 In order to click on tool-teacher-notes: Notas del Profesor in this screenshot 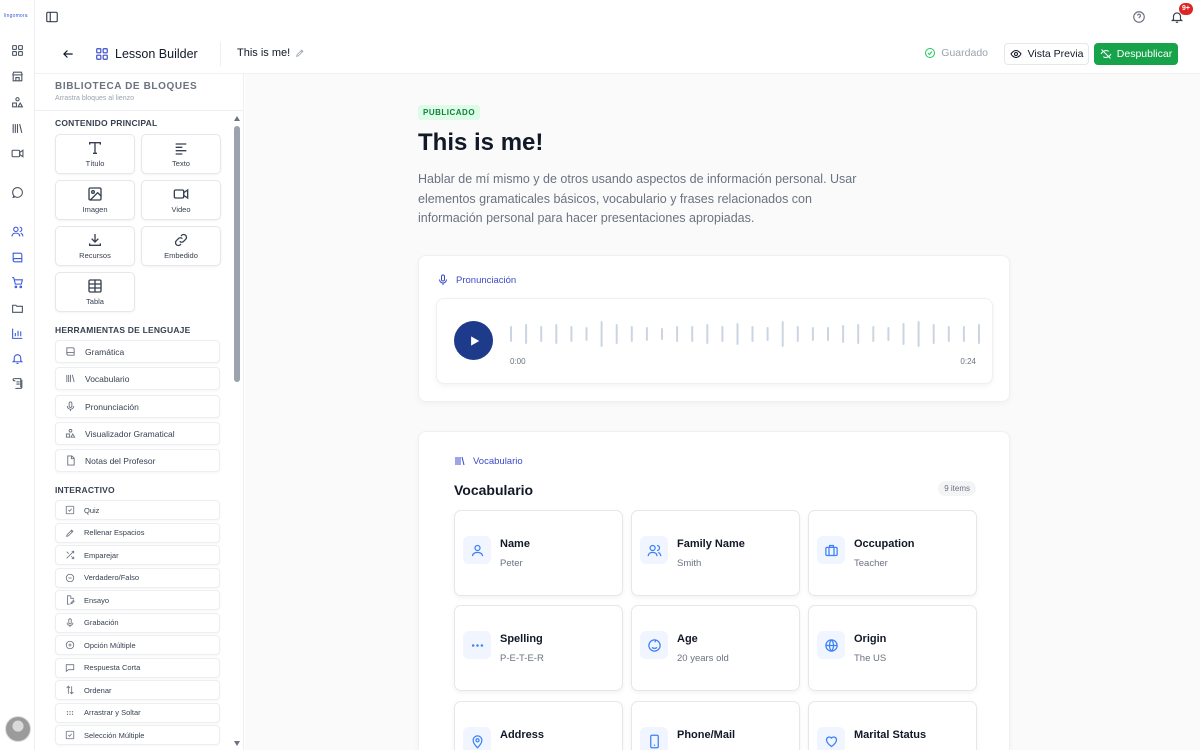, I will do `click(137, 460)`.